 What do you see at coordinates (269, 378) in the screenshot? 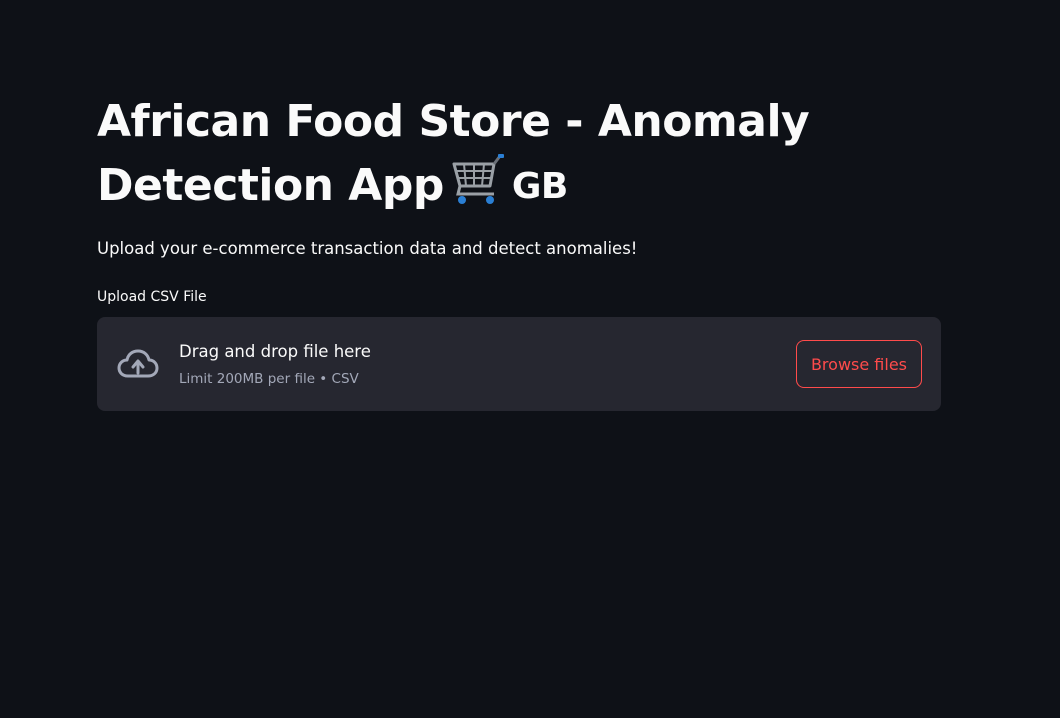
I see `dropzone-limit-text: Limit 200MB per file • CSV` at bounding box center [269, 378].